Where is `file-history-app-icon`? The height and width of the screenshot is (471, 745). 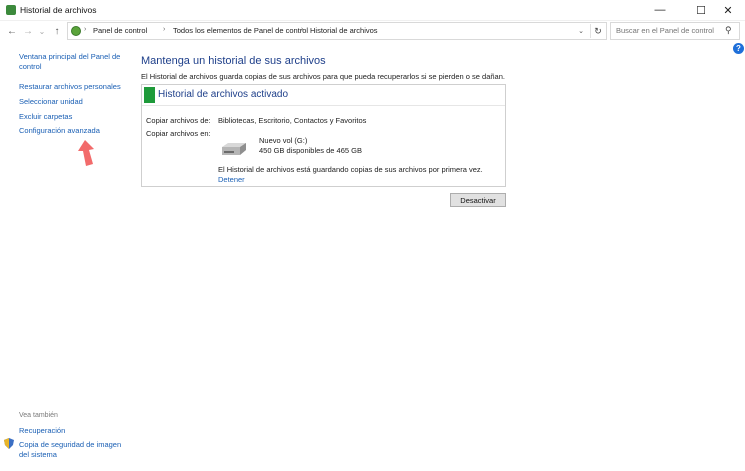 file-history-app-icon is located at coordinates (11, 10).